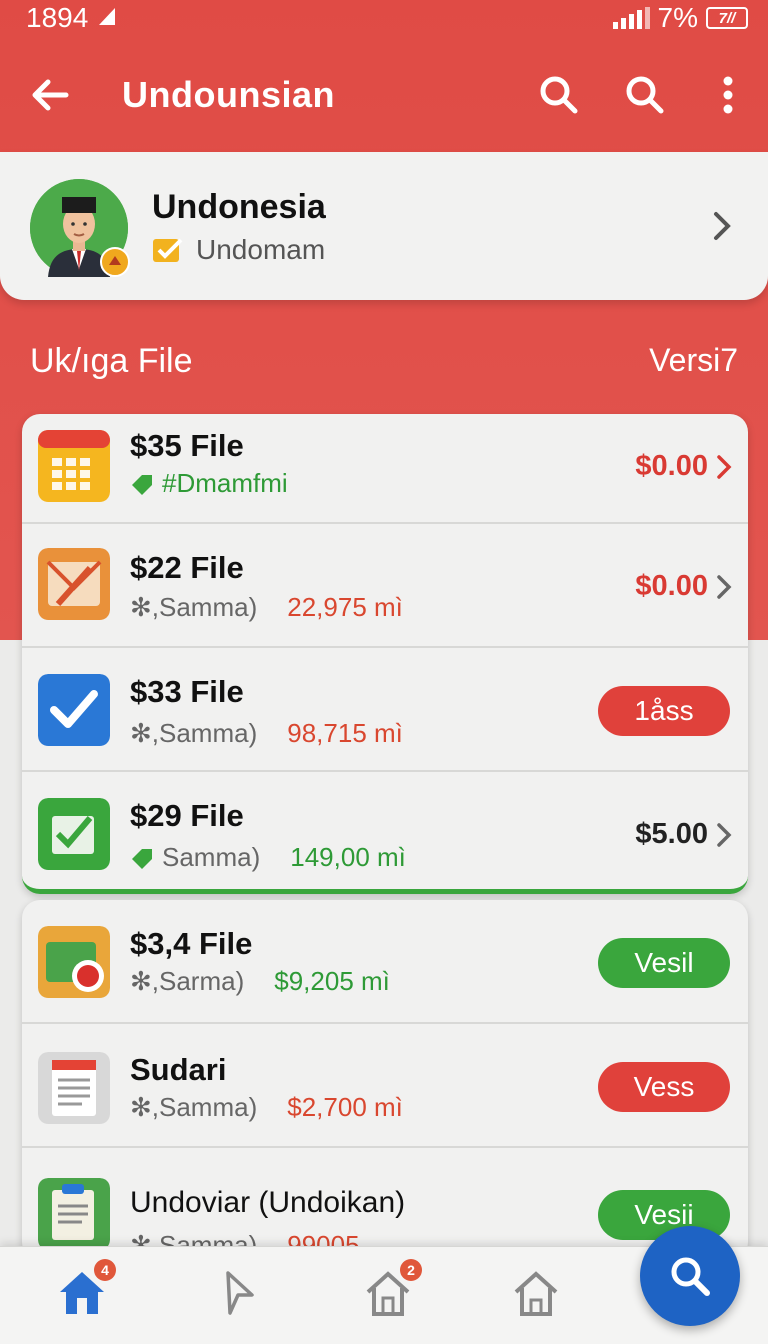 Image resolution: width=768 pixels, height=1344 pixels. What do you see at coordinates (74, 466) in the screenshot?
I see `calendar-icon` at bounding box center [74, 466].